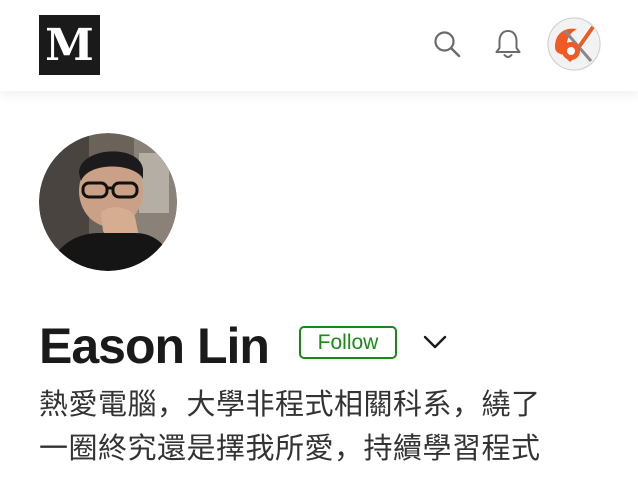  Describe the element at coordinates (574, 44) in the screenshot. I see `user-avatar` at that location.